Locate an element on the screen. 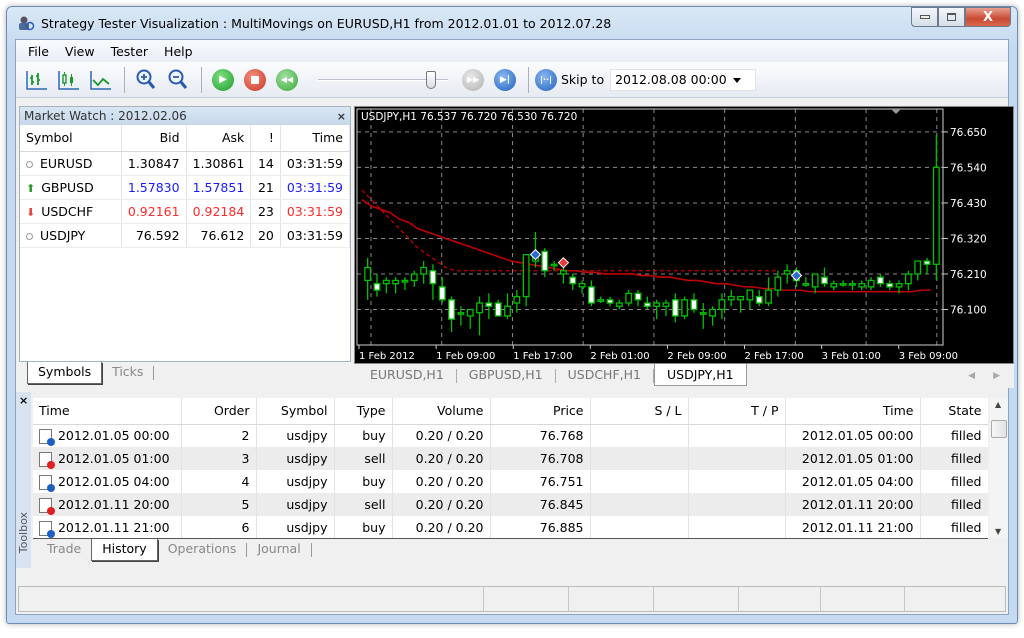  candlestick-chart-button is located at coordinates (69, 80).